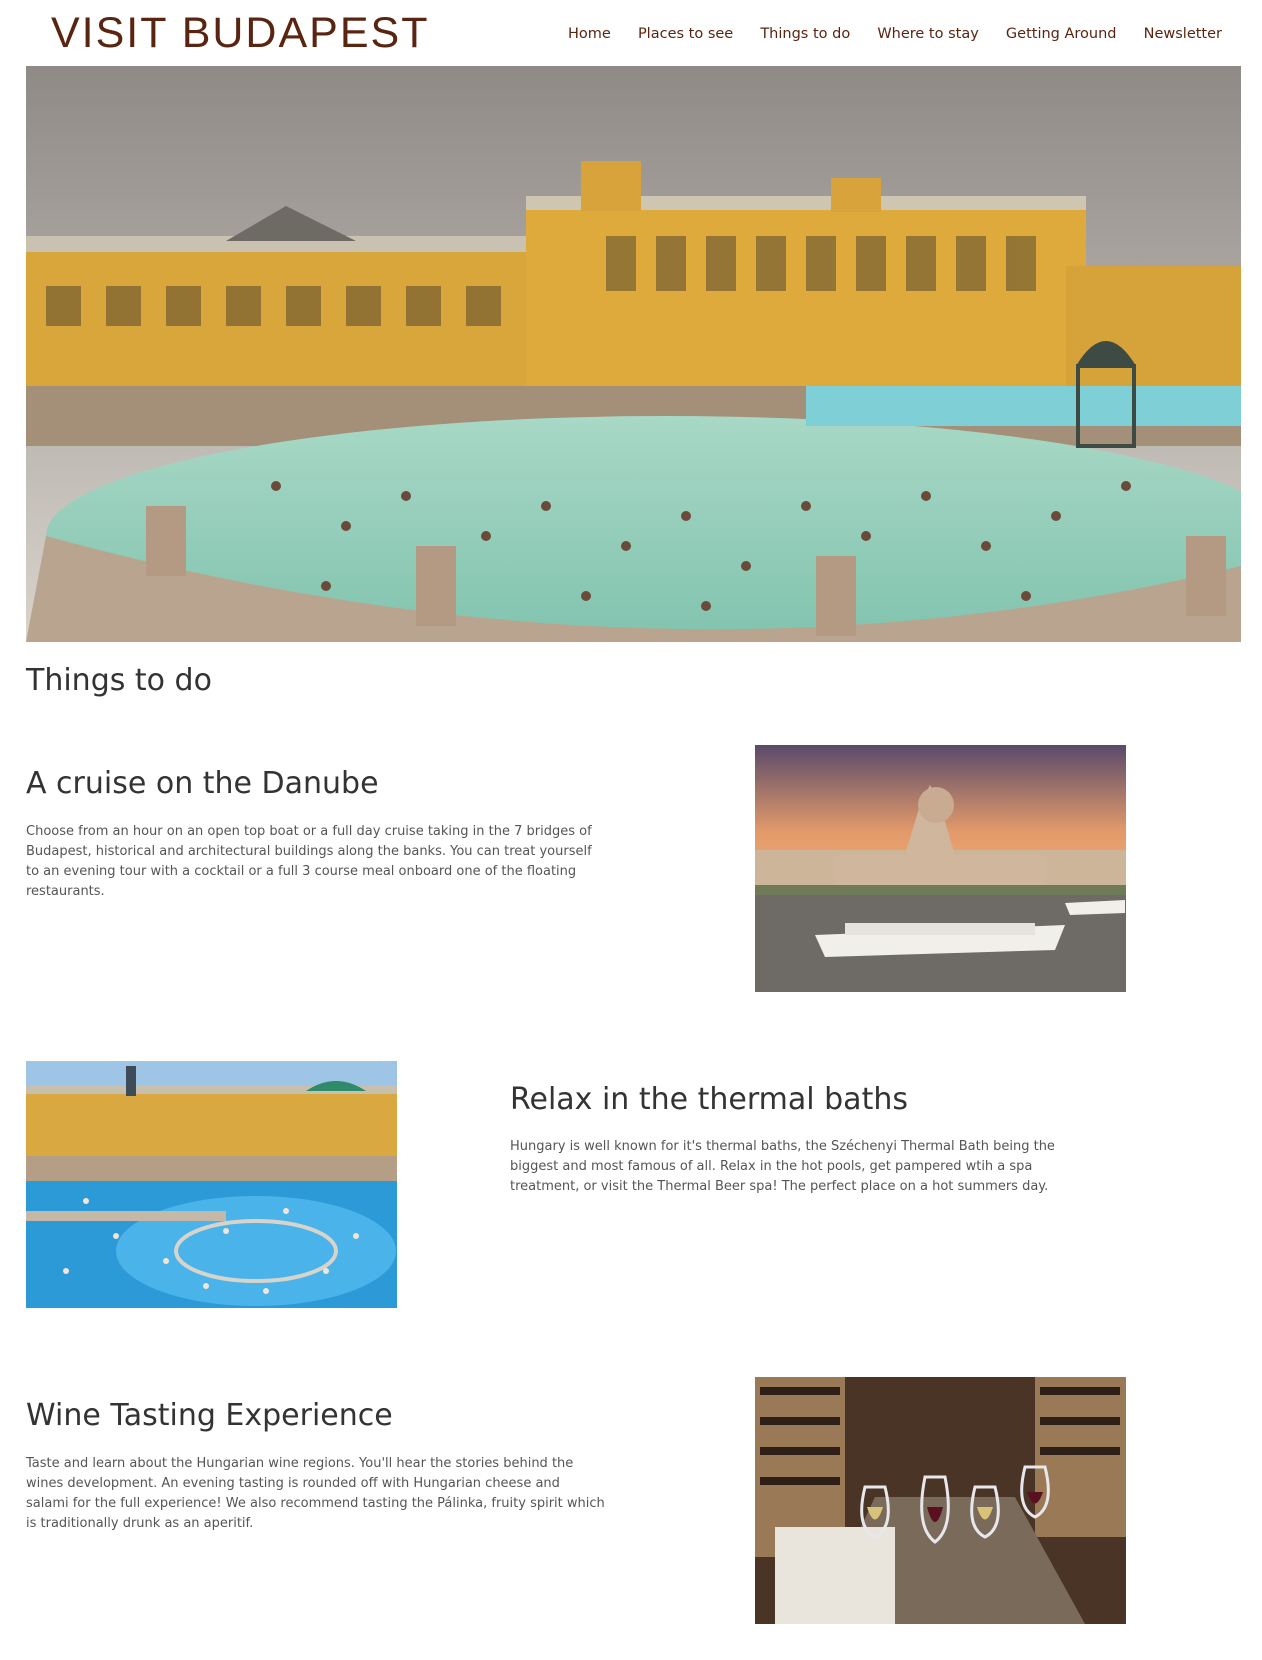 This screenshot has height=1660, width=1262. What do you see at coordinates (709, 1099) in the screenshot?
I see `section-title-baths: Relax in the thermal baths` at bounding box center [709, 1099].